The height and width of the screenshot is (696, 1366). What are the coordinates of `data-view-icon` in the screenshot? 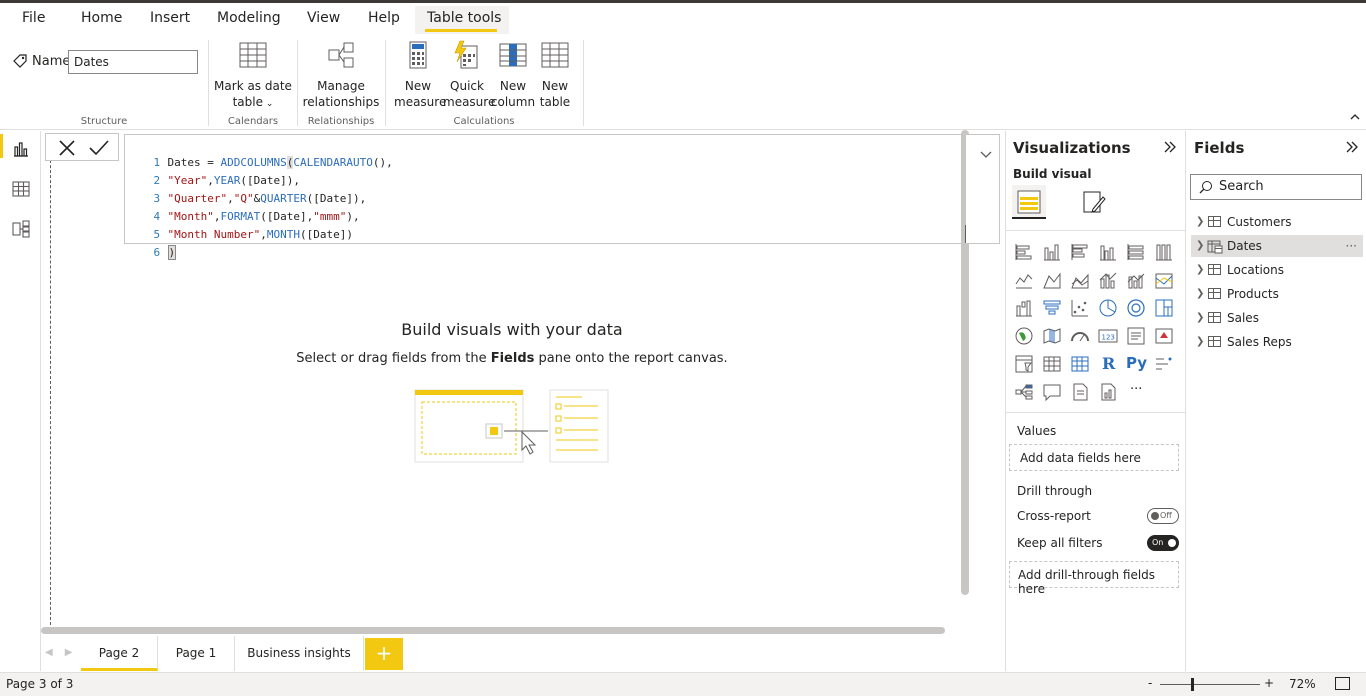 It's located at (21, 189).